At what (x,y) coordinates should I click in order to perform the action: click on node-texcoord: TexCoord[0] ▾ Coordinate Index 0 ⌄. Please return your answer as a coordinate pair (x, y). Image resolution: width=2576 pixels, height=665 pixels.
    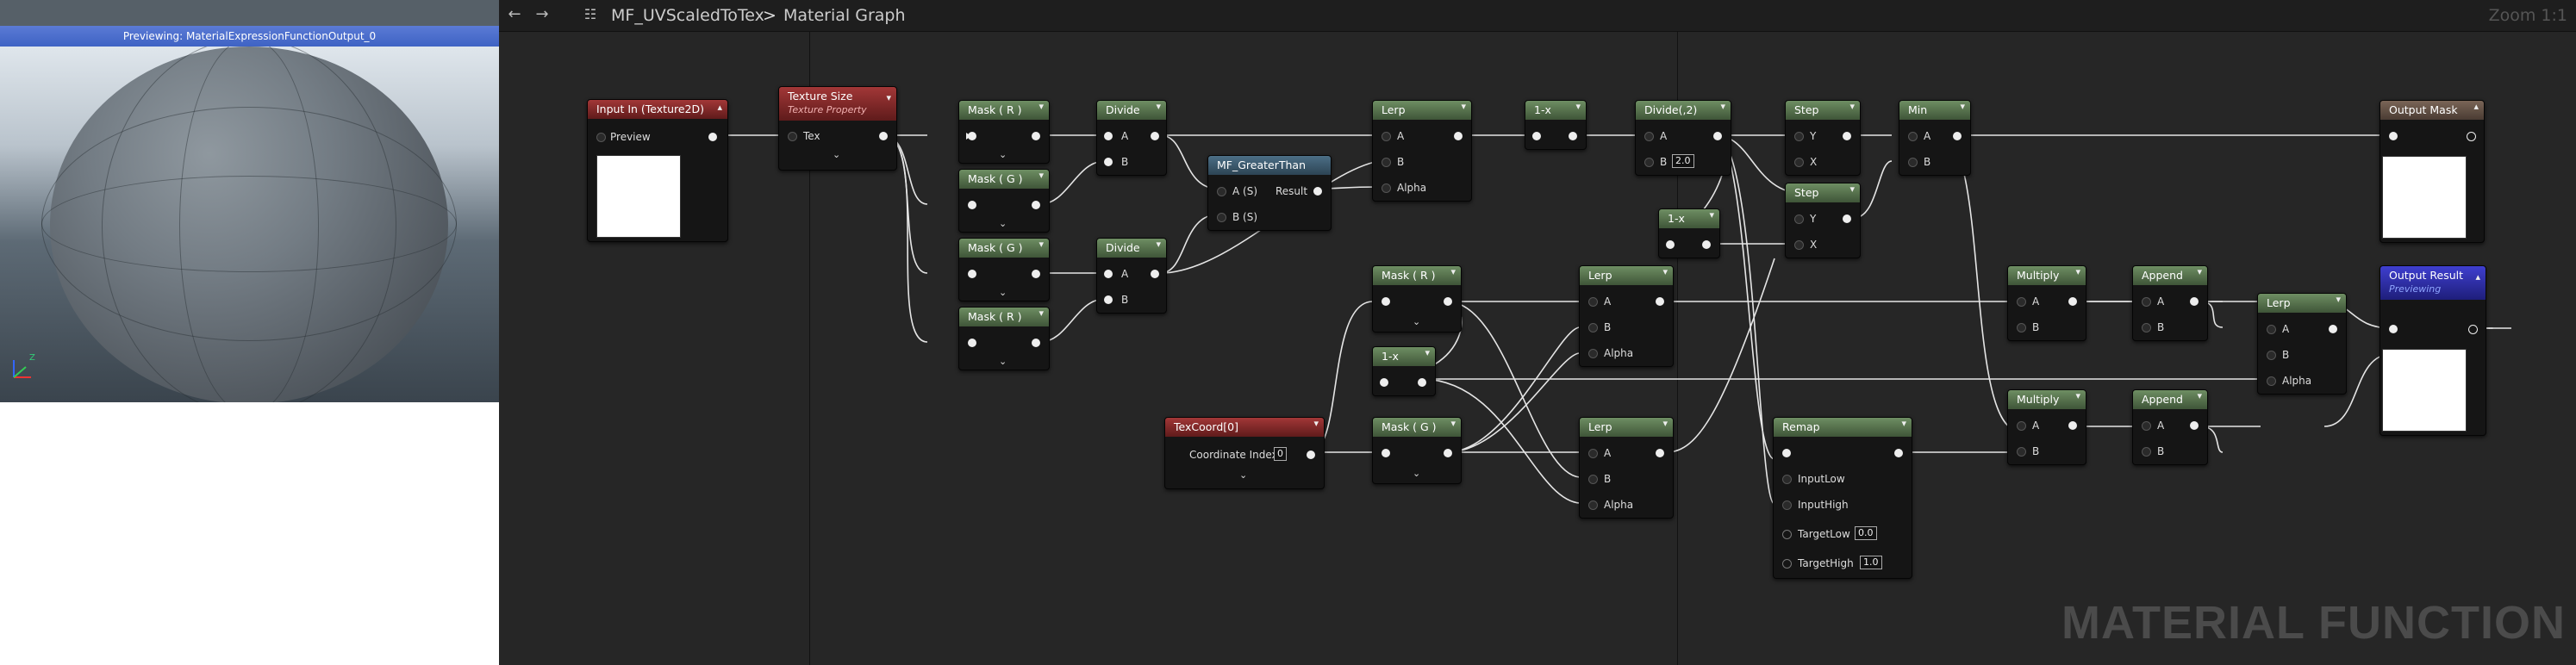
    Looking at the image, I should click on (1244, 453).